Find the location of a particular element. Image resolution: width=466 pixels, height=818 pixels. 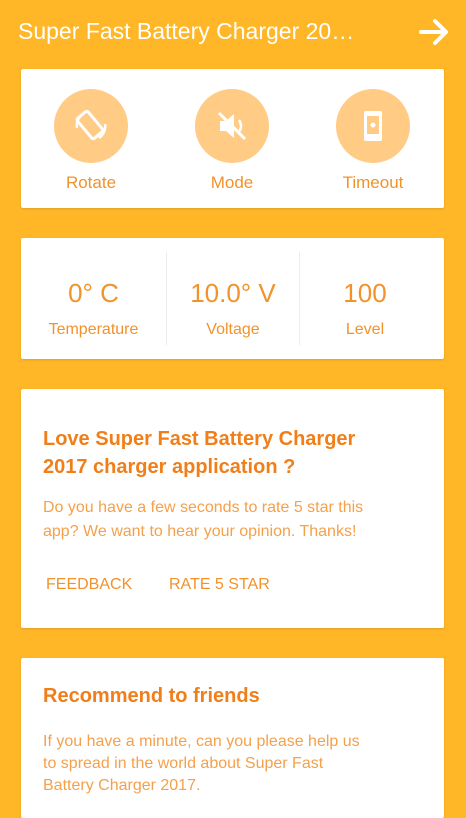

level-label: Level is located at coordinates (365, 329).